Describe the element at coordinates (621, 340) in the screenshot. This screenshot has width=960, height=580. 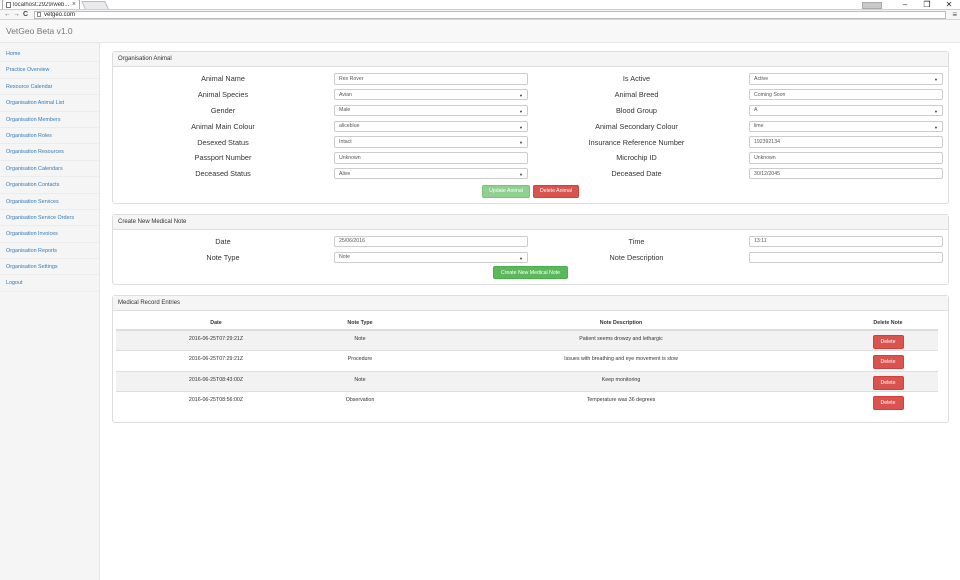
I see `cell-note-description: Patient seems drowzy and lethargic` at that location.